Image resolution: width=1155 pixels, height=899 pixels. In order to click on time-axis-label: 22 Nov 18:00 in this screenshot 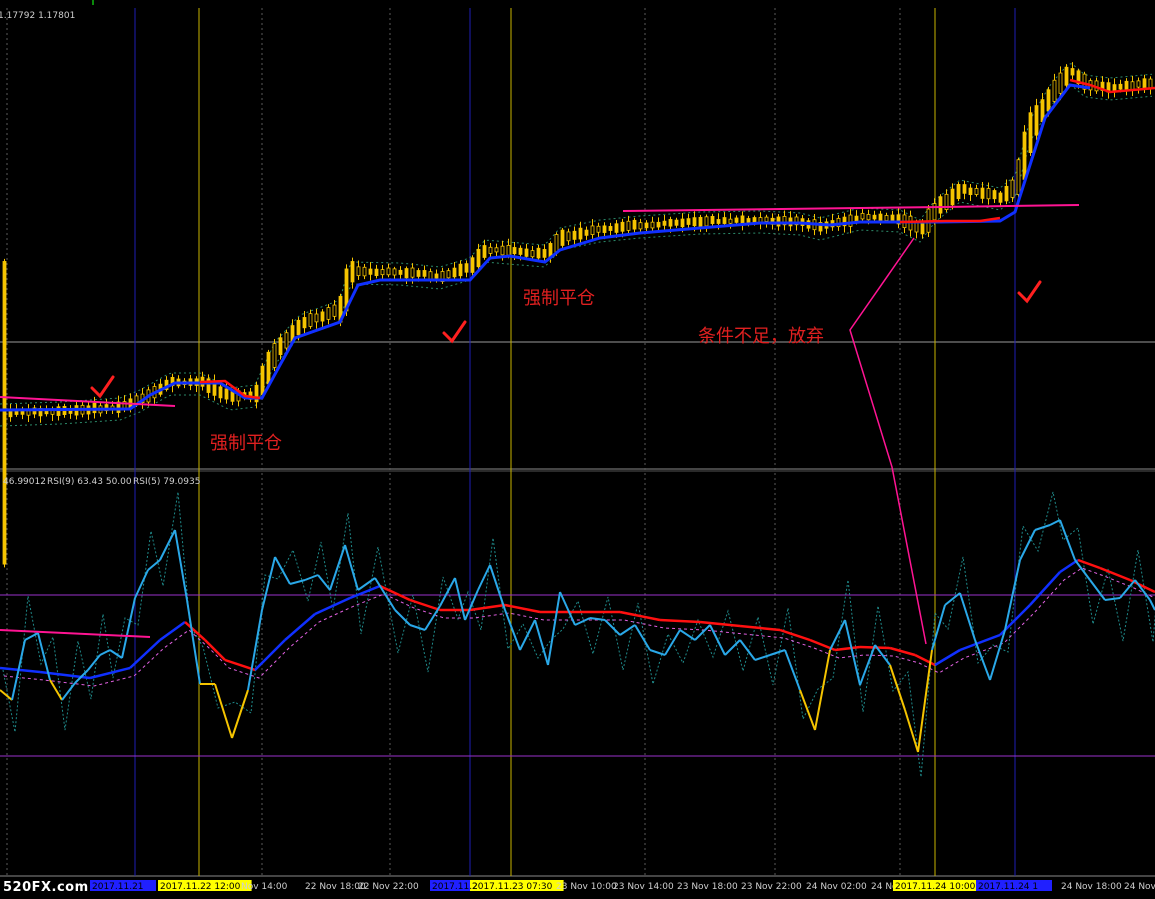, I will do `click(335, 887)`.